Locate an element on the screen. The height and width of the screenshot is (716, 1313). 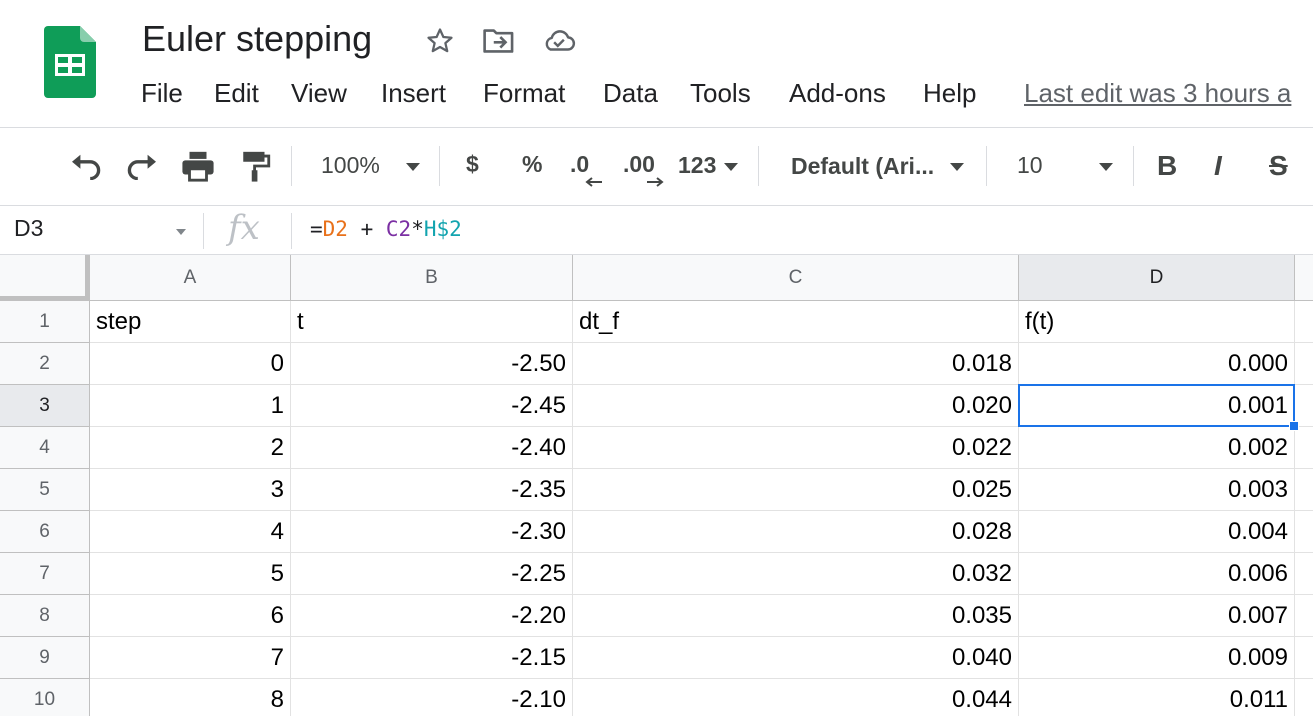
row-header-4: 4 is located at coordinates (45, 448).